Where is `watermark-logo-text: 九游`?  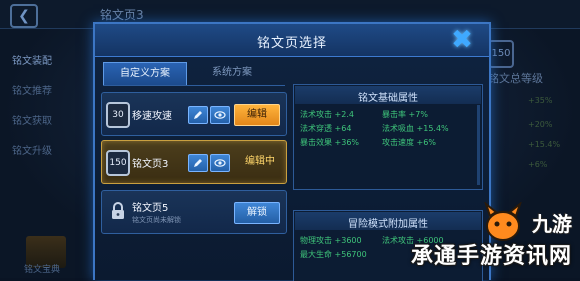
watermark-logo-text: 九游 is located at coordinates (552, 224).